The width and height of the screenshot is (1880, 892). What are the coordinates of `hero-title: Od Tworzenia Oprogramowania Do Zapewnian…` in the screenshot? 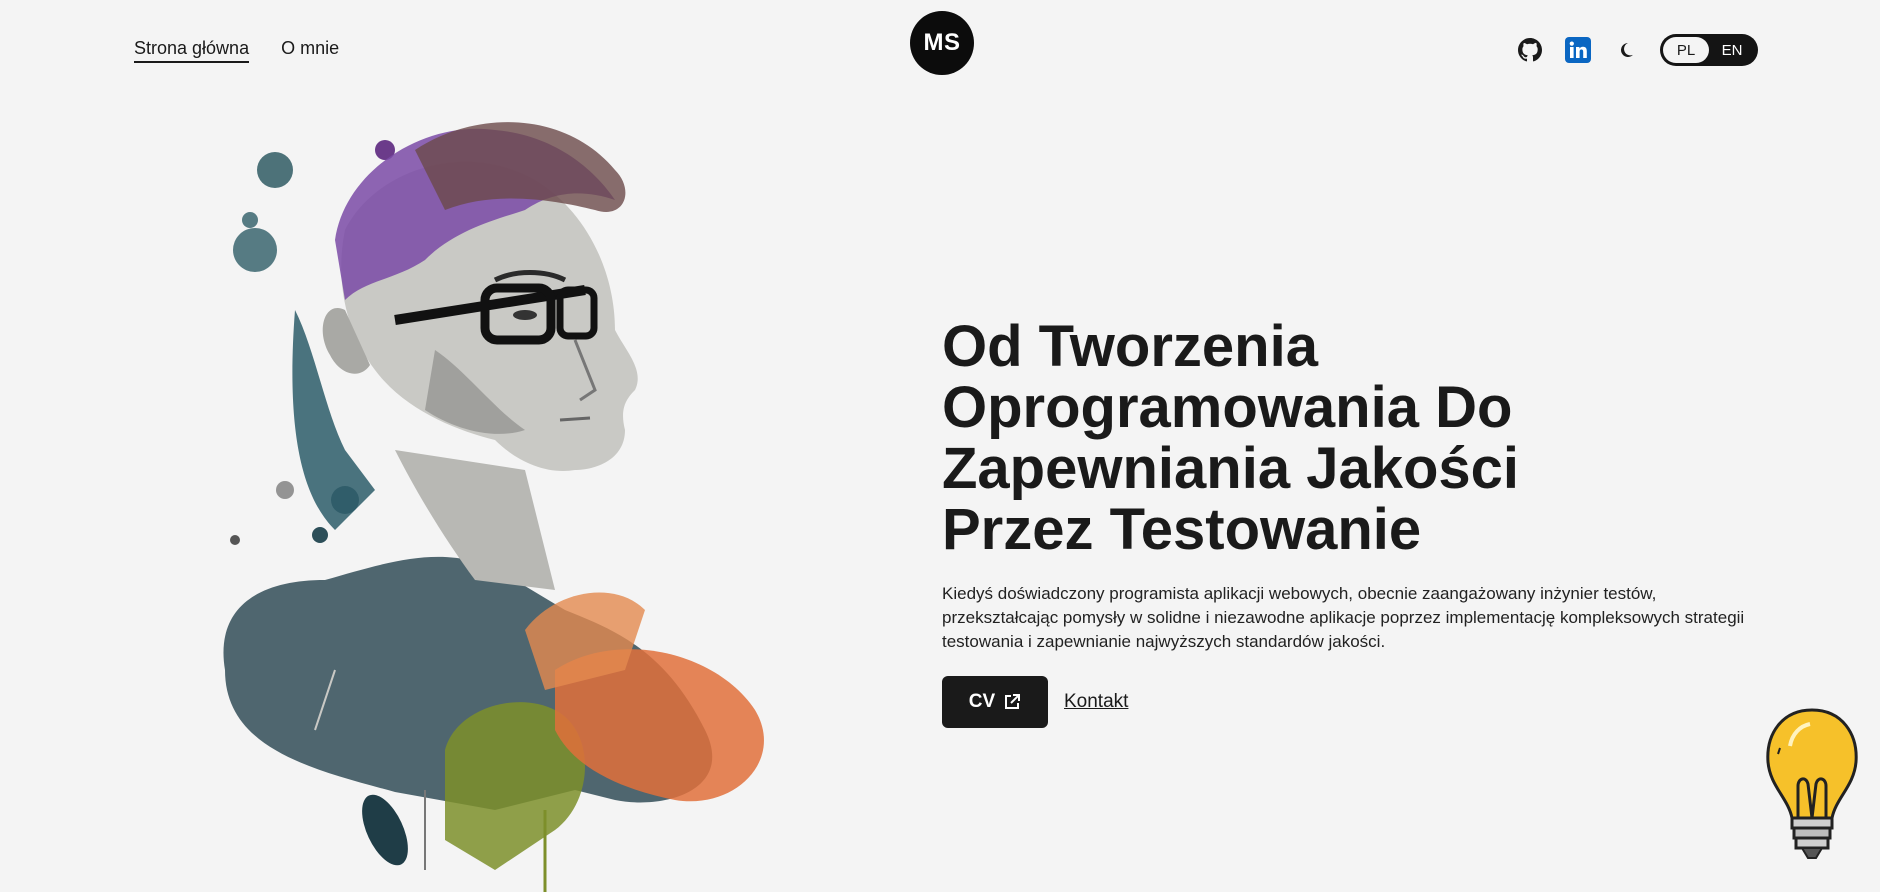 It's located at (1352, 438).